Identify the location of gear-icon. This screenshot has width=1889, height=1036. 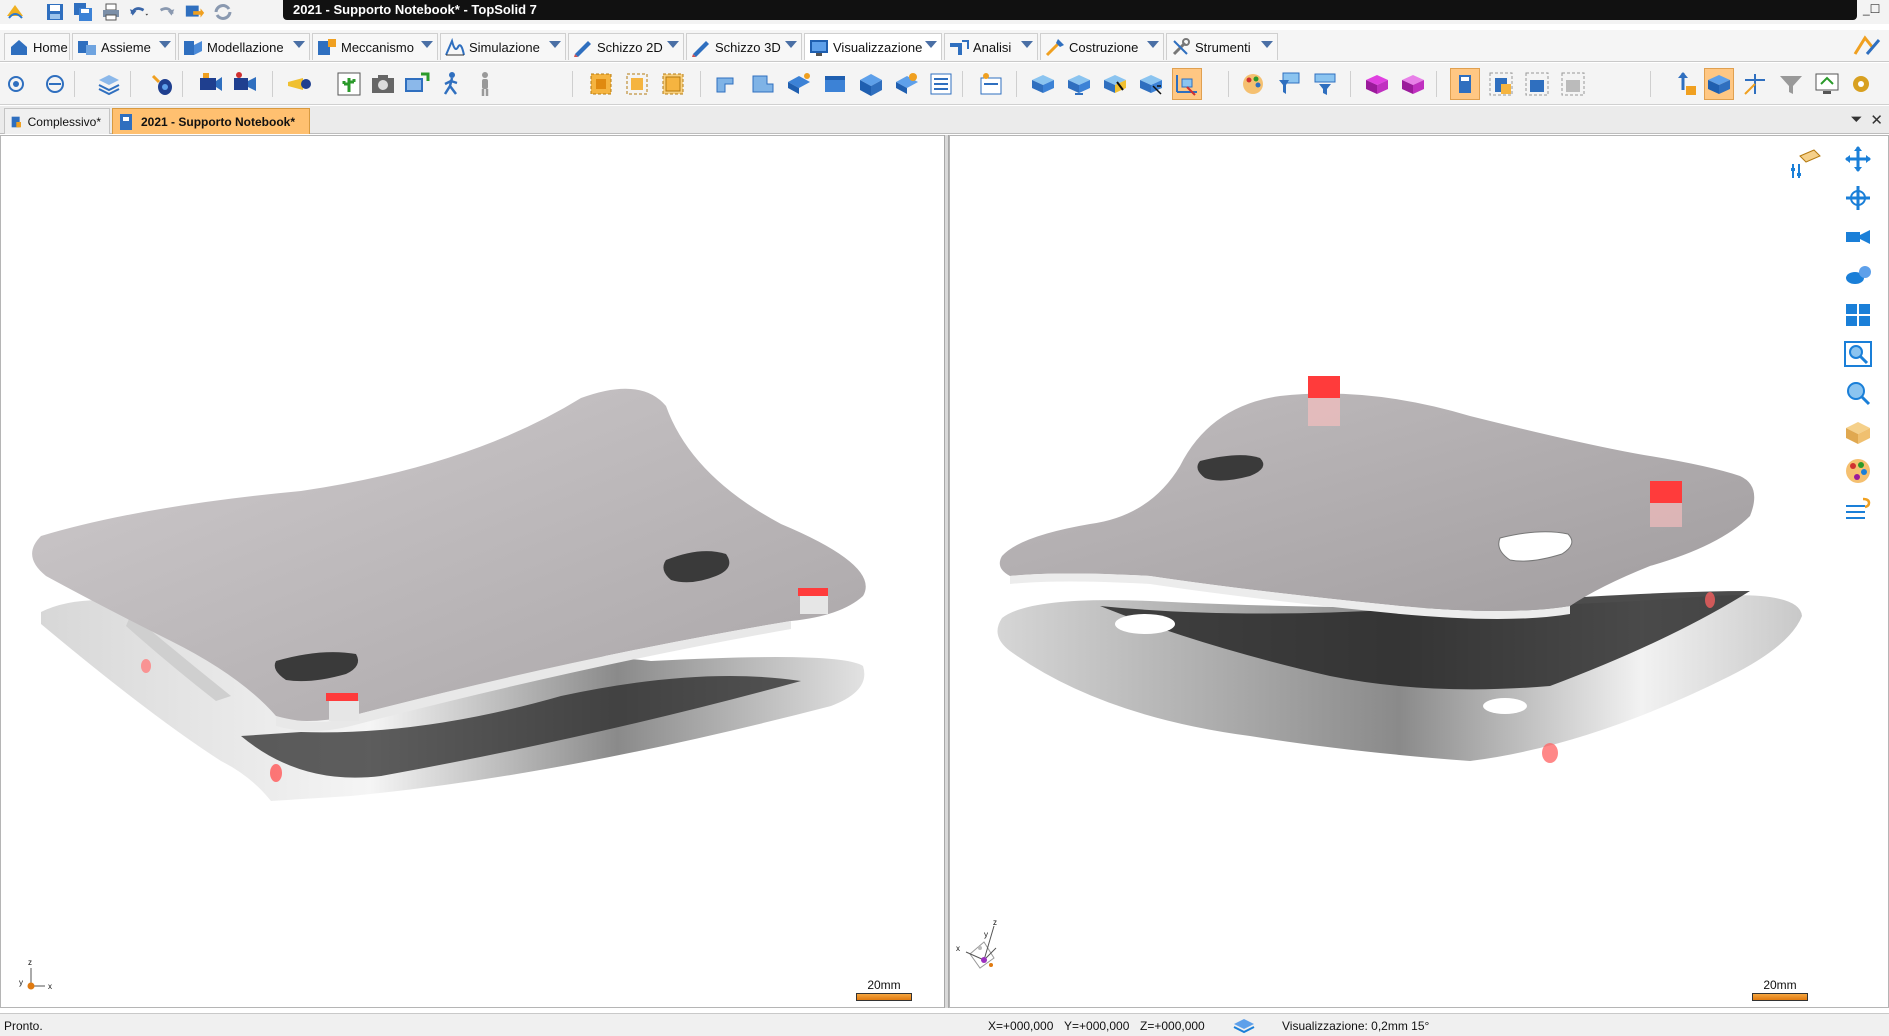
(1861, 84).